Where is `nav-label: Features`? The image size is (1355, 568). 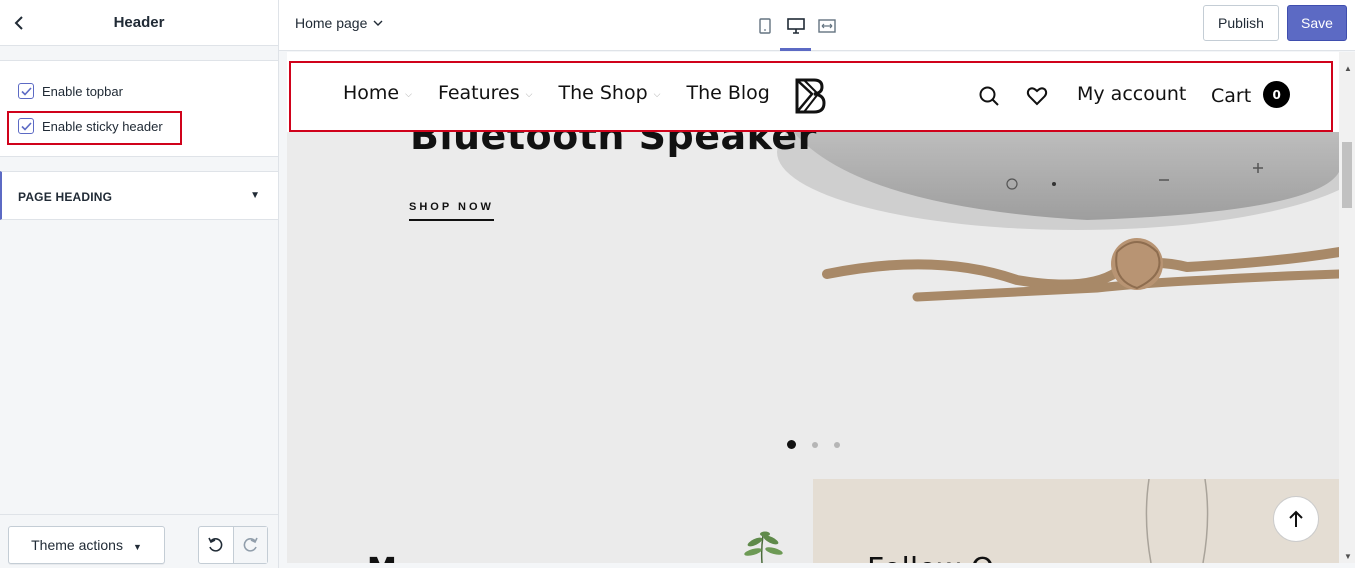
nav-label: Features is located at coordinates (478, 93).